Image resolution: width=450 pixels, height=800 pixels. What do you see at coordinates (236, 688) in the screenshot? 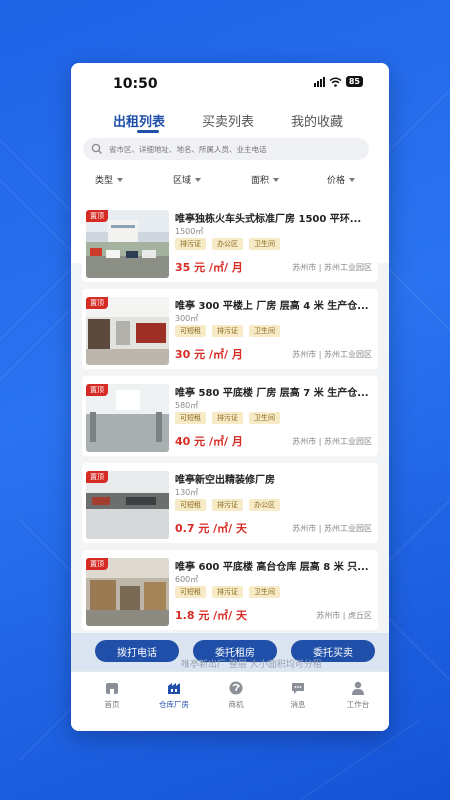
I see `opportunity-icon` at bounding box center [236, 688].